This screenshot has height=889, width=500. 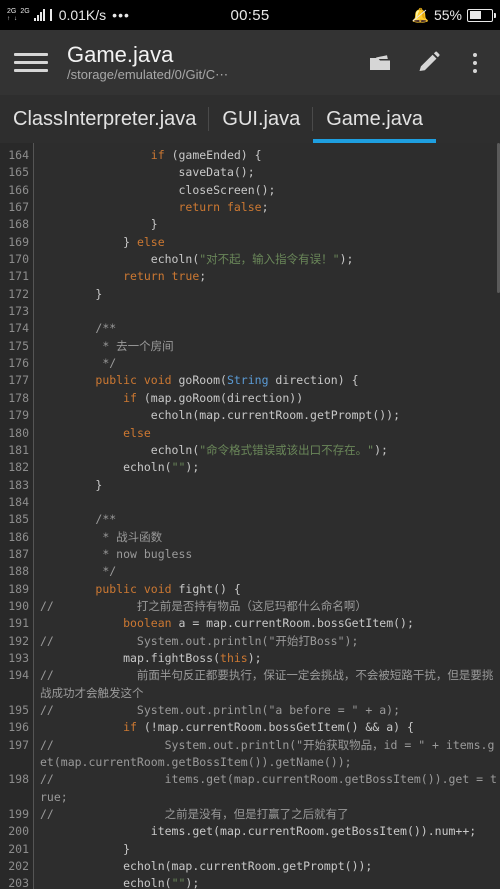 What do you see at coordinates (18, 311) in the screenshot?
I see `line-number: 173` at bounding box center [18, 311].